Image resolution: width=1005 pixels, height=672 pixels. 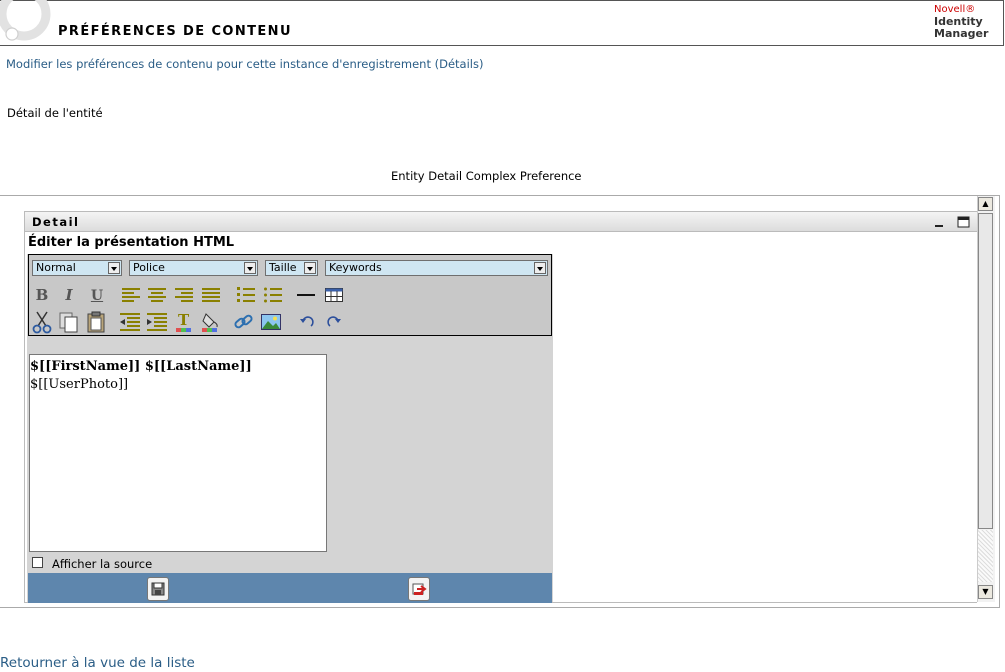 I want to click on editor-action-bar, so click(x=290, y=588).